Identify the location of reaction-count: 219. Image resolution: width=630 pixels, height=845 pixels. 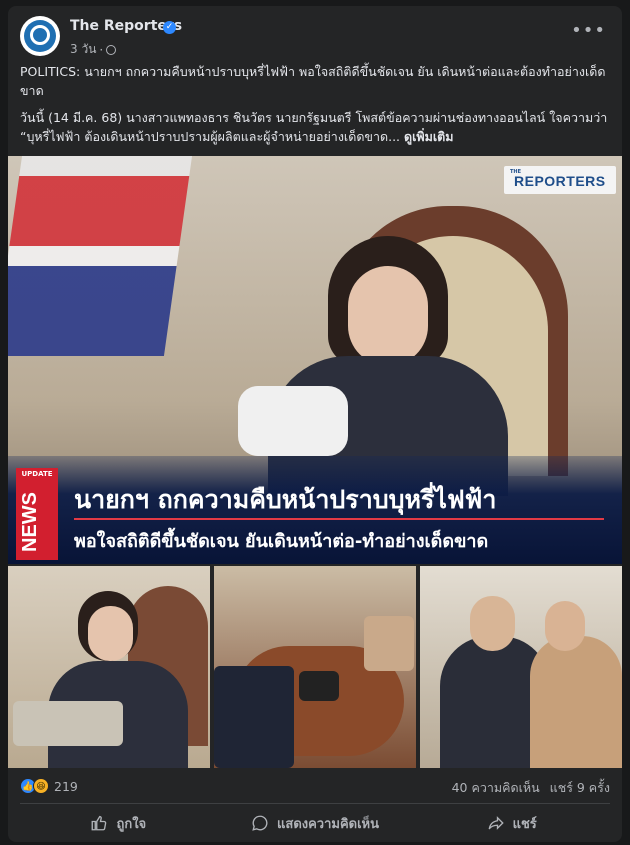
(66, 786).